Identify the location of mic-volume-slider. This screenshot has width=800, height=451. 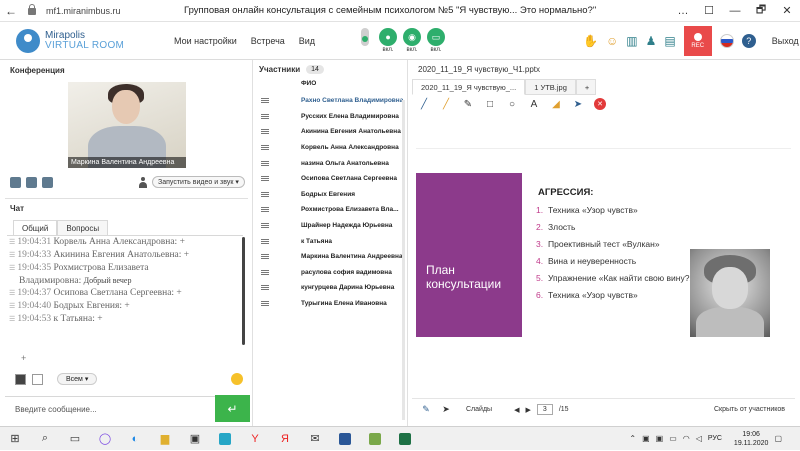
(365, 37).